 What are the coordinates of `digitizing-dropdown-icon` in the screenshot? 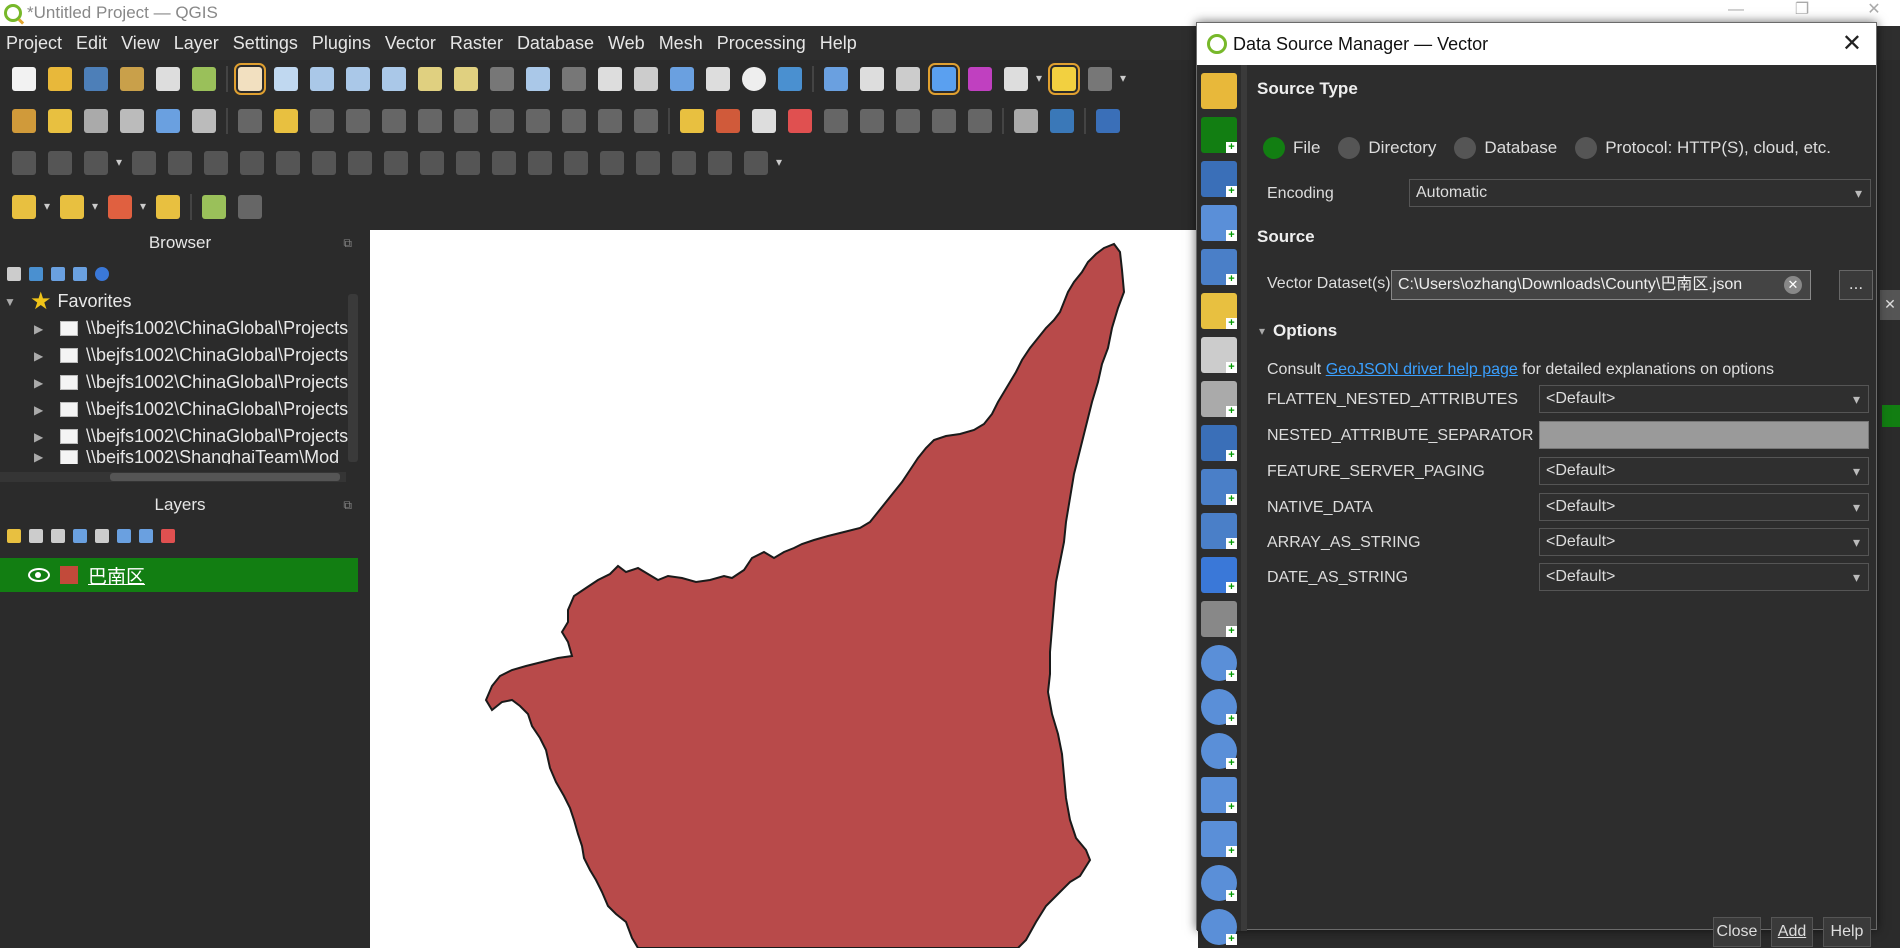 It's located at (780, 163).